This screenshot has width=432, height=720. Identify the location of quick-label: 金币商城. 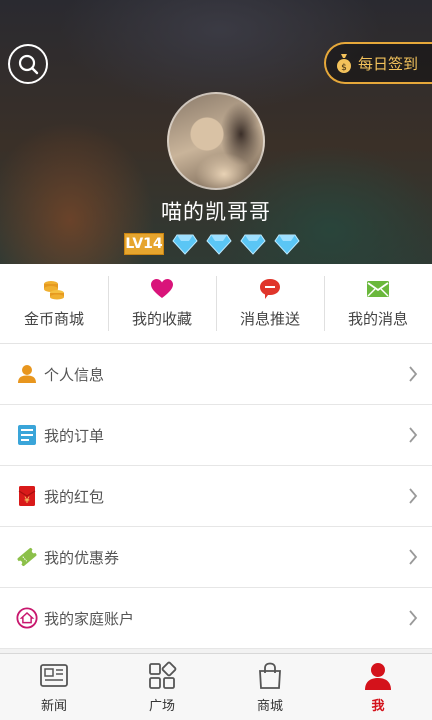
(53, 319).